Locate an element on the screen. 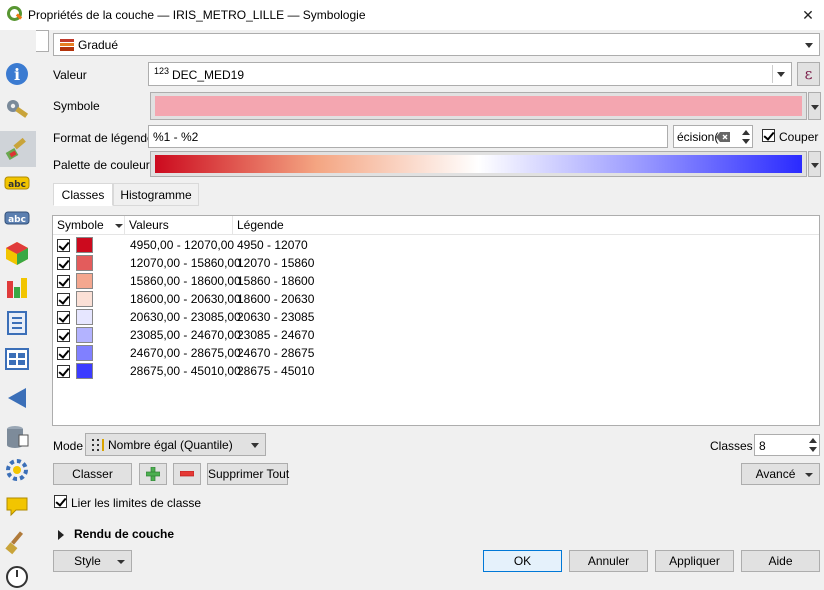 This screenshot has height=590, width=824. couper-checkbox is located at coordinates (768, 135).